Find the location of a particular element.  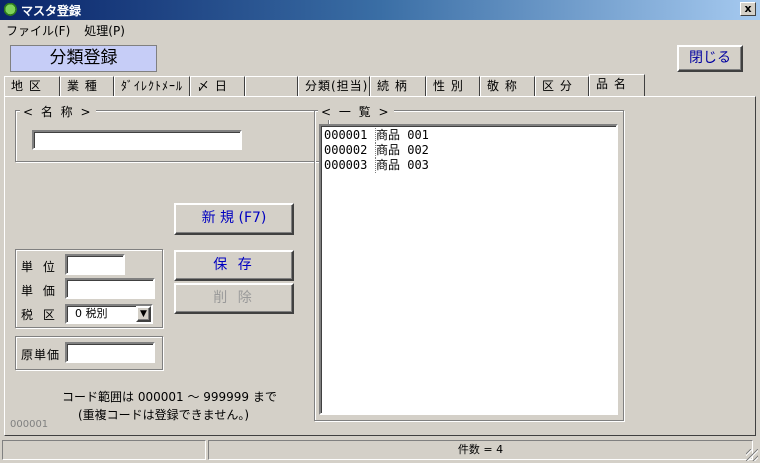

tab-closing-day: 〆 日 is located at coordinates (217, 86).